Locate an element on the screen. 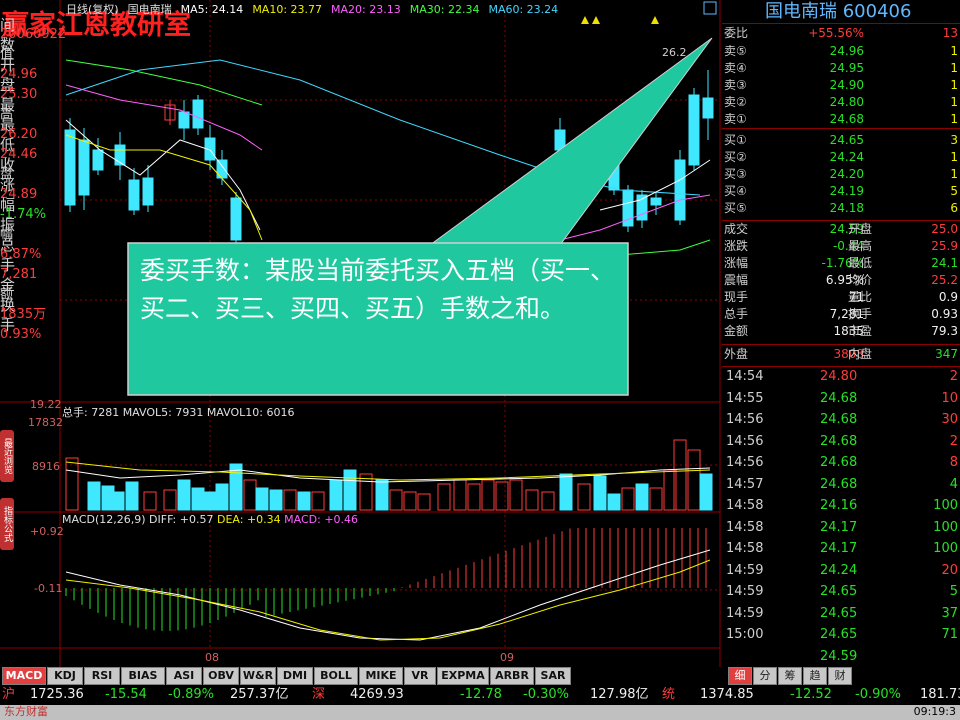 The height and width of the screenshot is (720, 960). indicator-tab-sar: SAR is located at coordinates (553, 676).